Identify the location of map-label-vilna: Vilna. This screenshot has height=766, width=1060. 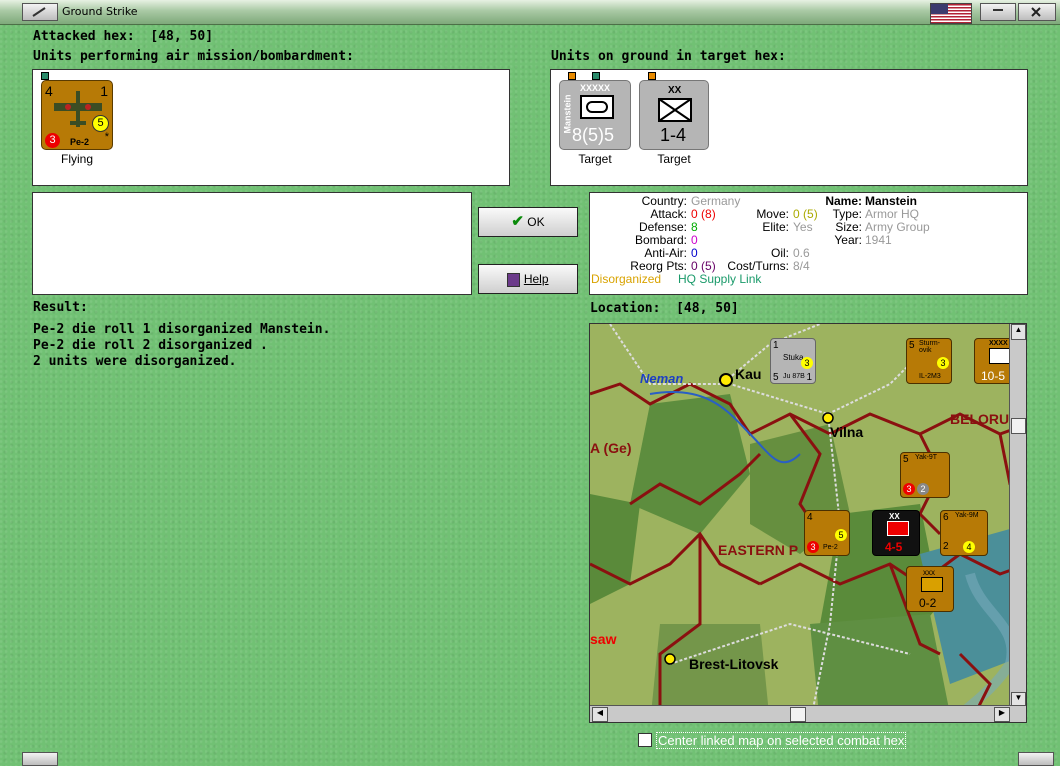
(847, 432).